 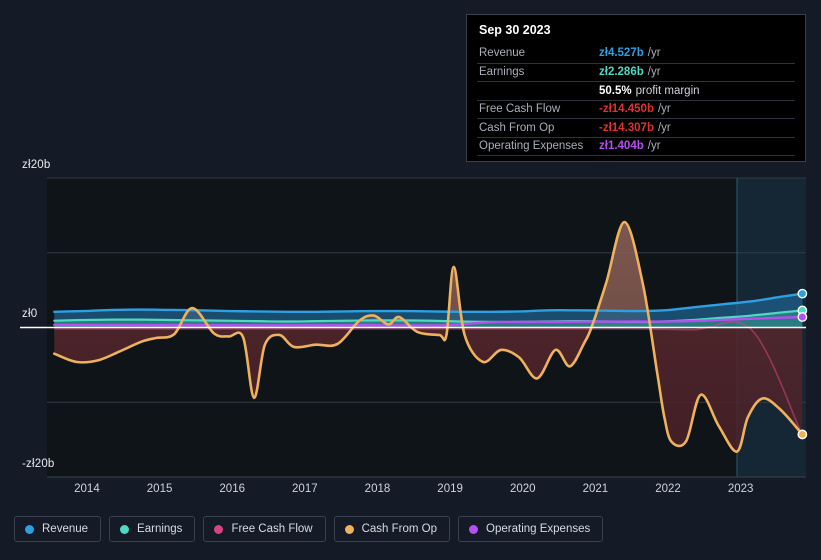 I want to click on legend-item-revenue: Revenue, so click(x=58, y=529).